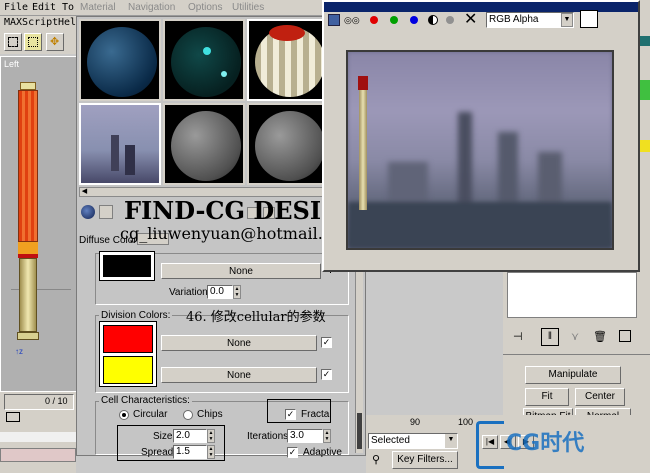  Describe the element at coordinates (67, 22) in the screenshot. I see `menu-help: Hel` at that location.